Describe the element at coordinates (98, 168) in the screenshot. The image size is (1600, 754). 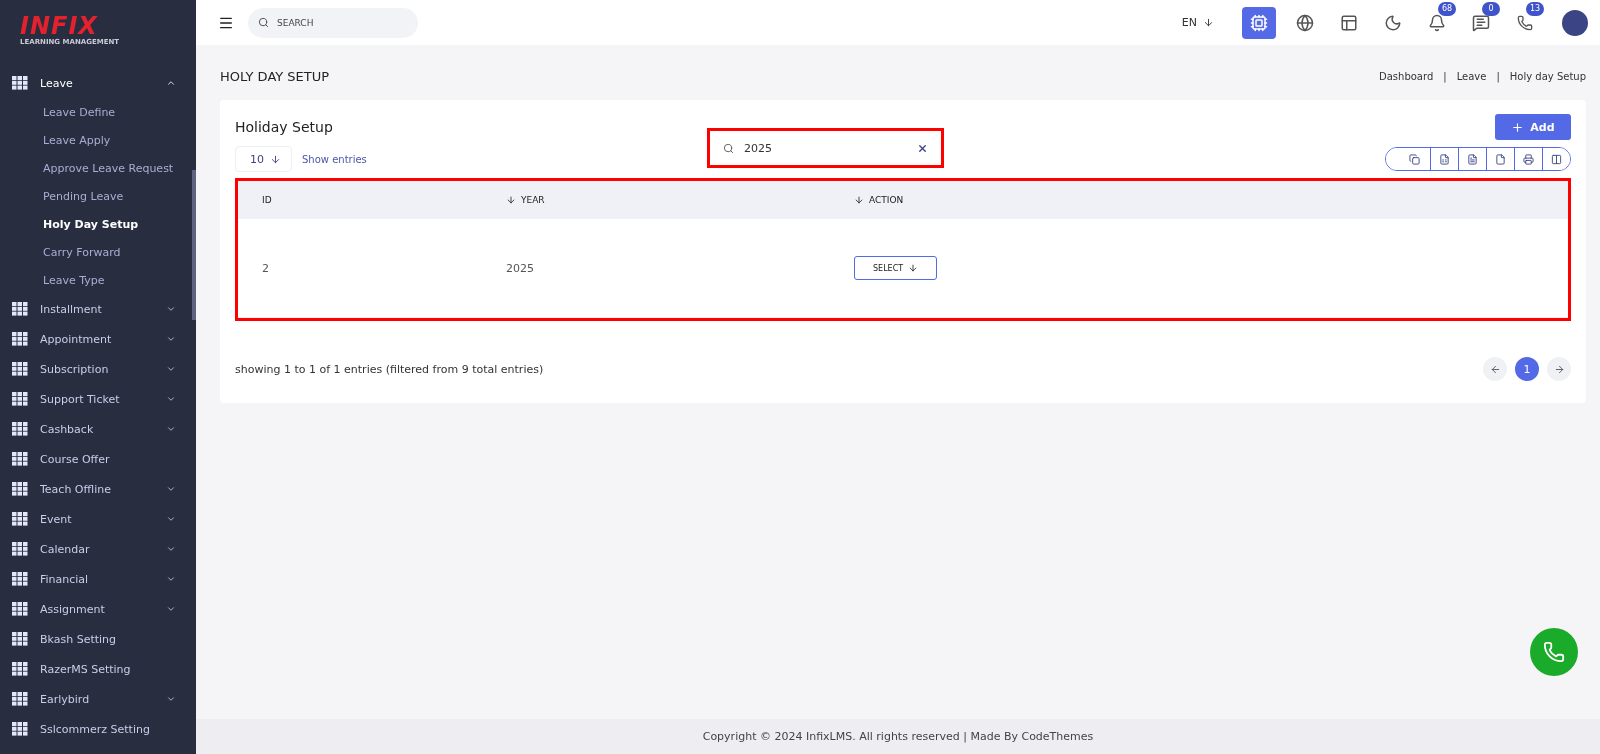
I see `sidebar-subitem: Approve Leave Request` at that location.